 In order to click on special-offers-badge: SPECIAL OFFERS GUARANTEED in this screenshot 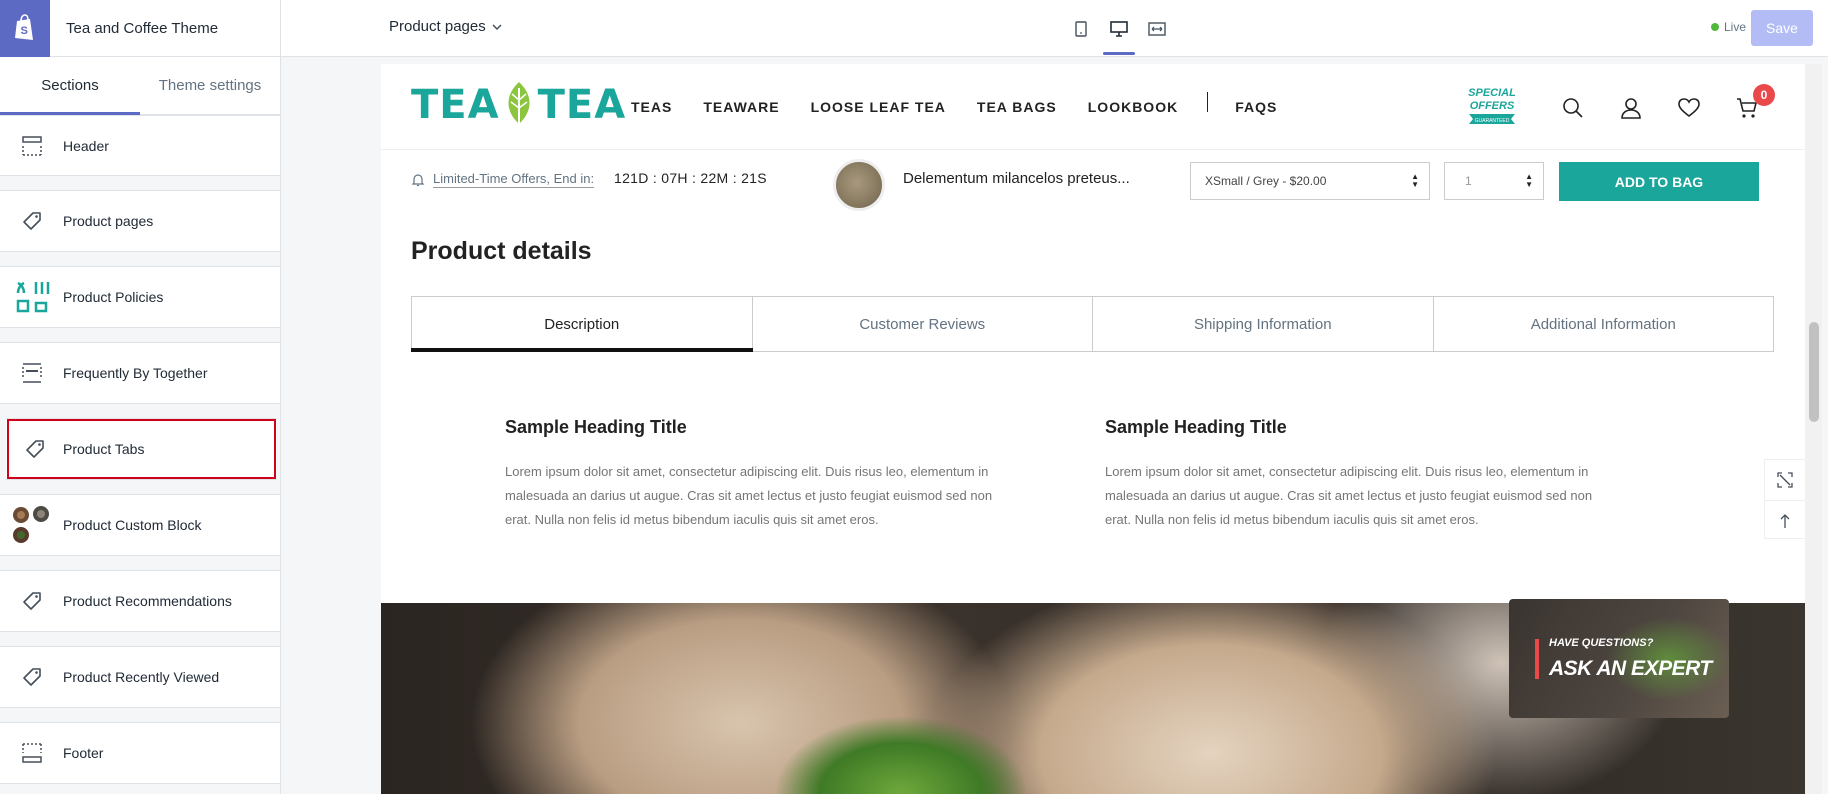, I will do `click(1492, 106)`.